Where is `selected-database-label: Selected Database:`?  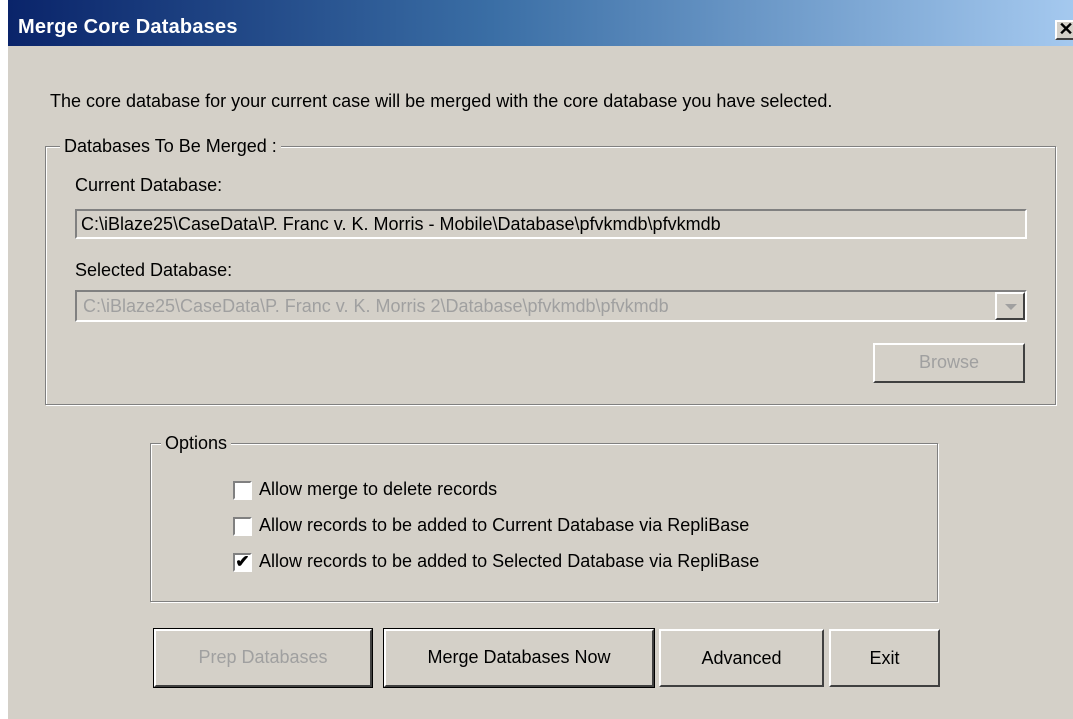 selected-database-label: Selected Database: is located at coordinates (154, 270).